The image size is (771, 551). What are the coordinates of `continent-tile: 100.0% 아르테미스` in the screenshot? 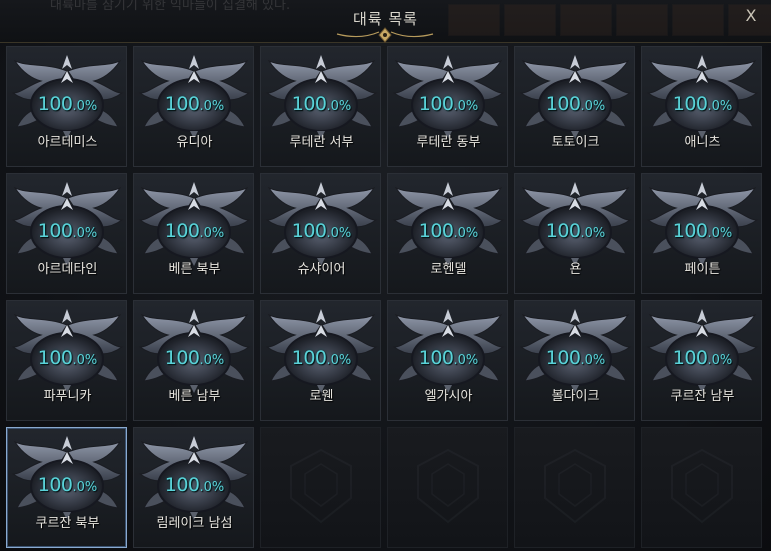 It's located at (66, 106).